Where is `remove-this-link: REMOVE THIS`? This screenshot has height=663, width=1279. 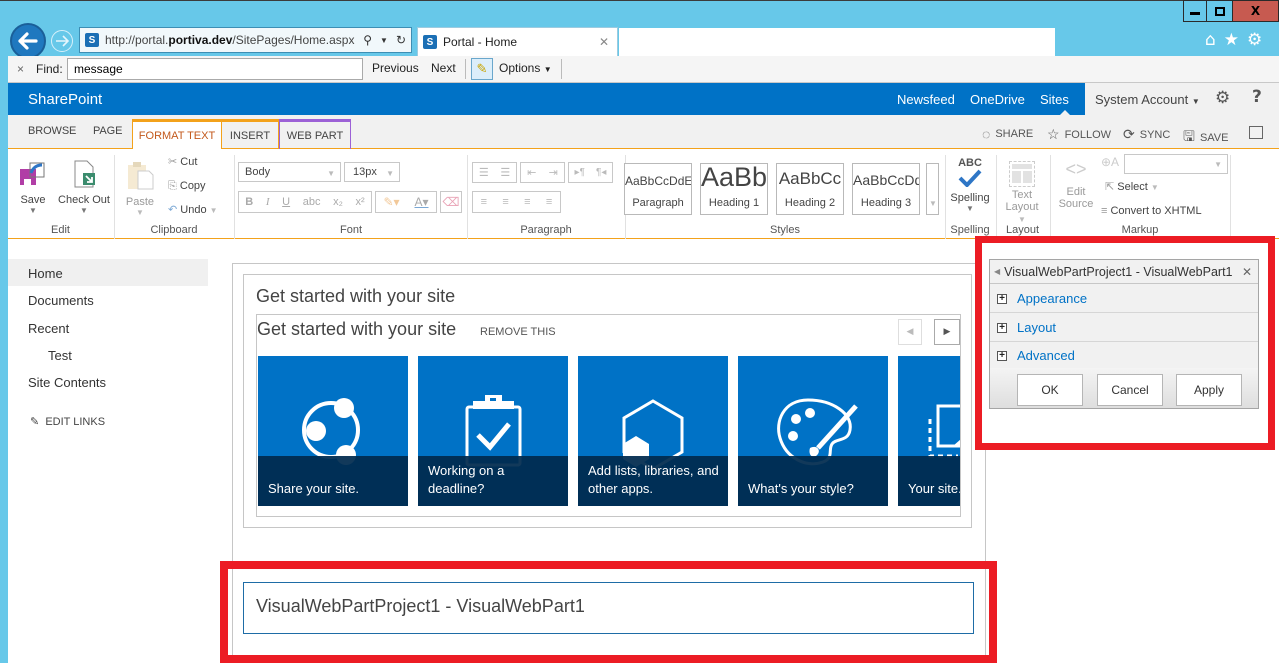 remove-this-link: REMOVE THIS is located at coordinates (518, 332).